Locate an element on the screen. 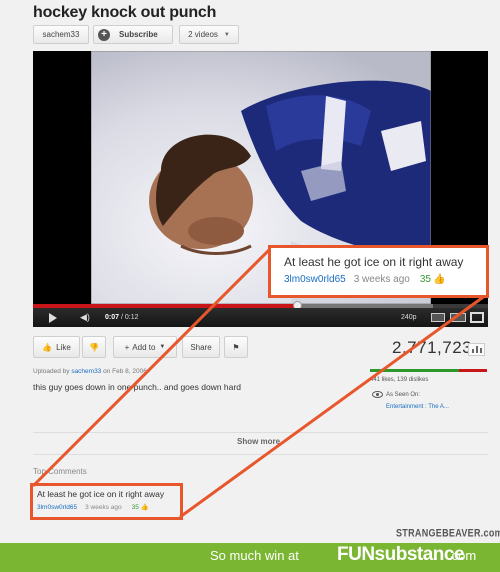  like-ratio-fill is located at coordinates (414, 370).